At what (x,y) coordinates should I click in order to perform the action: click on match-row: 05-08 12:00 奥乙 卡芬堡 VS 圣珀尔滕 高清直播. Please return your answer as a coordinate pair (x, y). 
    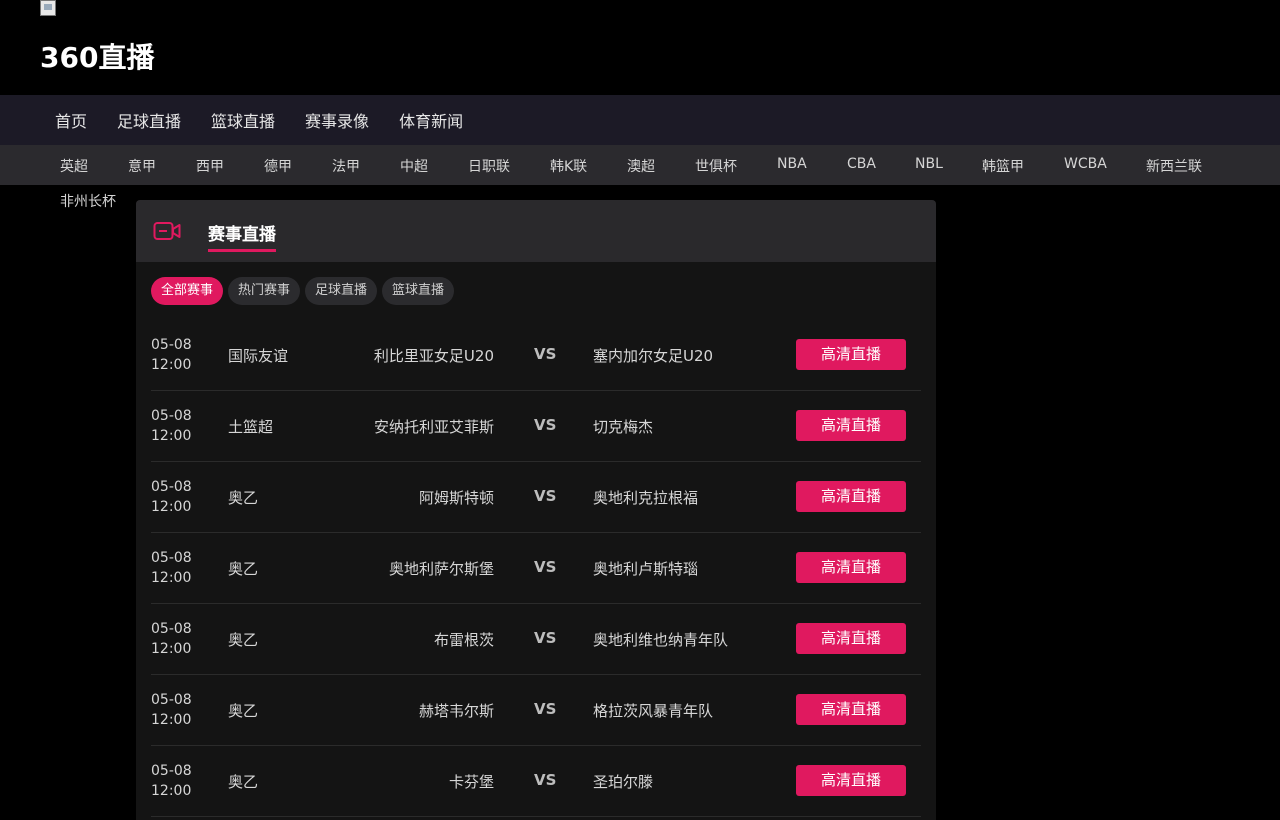
    Looking at the image, I should click on (536, 781).